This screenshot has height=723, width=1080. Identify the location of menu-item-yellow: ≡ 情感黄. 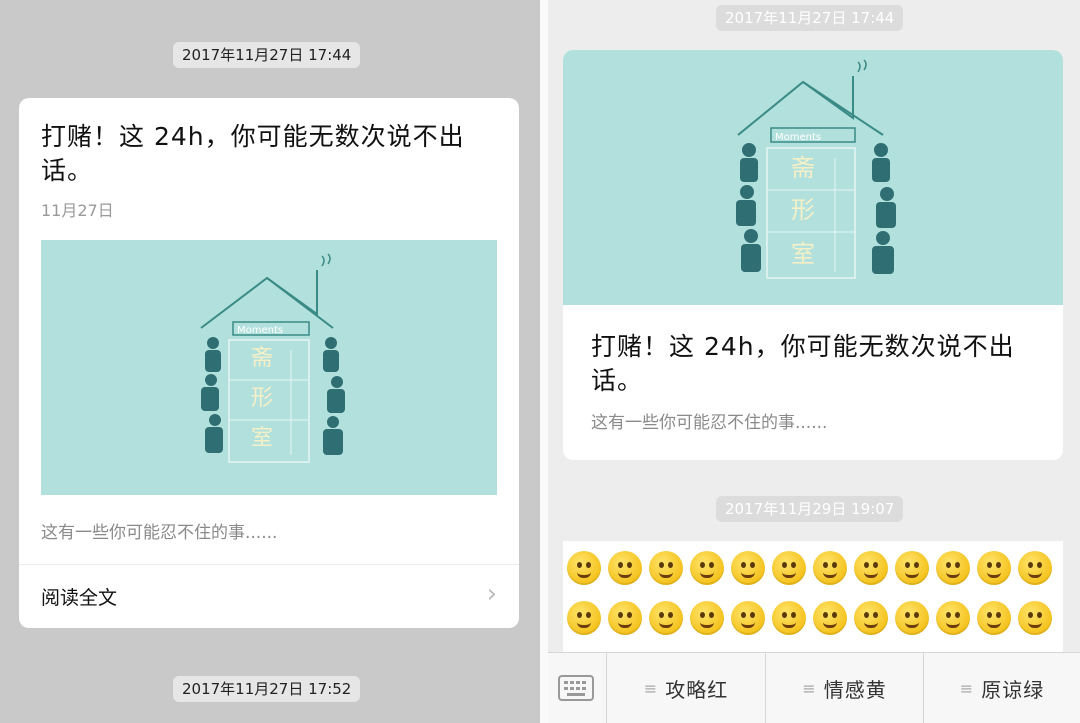
(844, 688).